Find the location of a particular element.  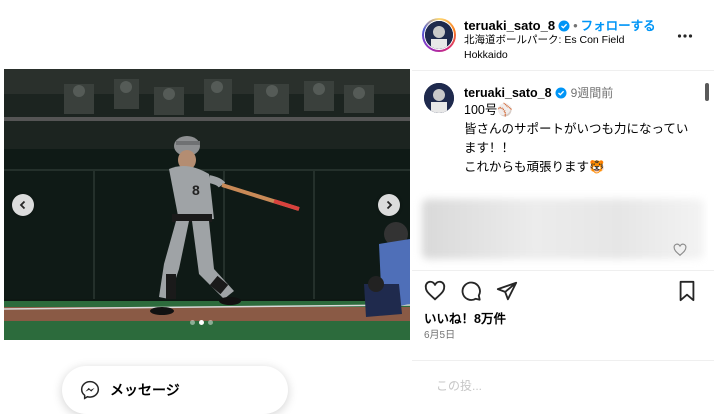

chevron-left-icon is located at coordinates (22, 205).